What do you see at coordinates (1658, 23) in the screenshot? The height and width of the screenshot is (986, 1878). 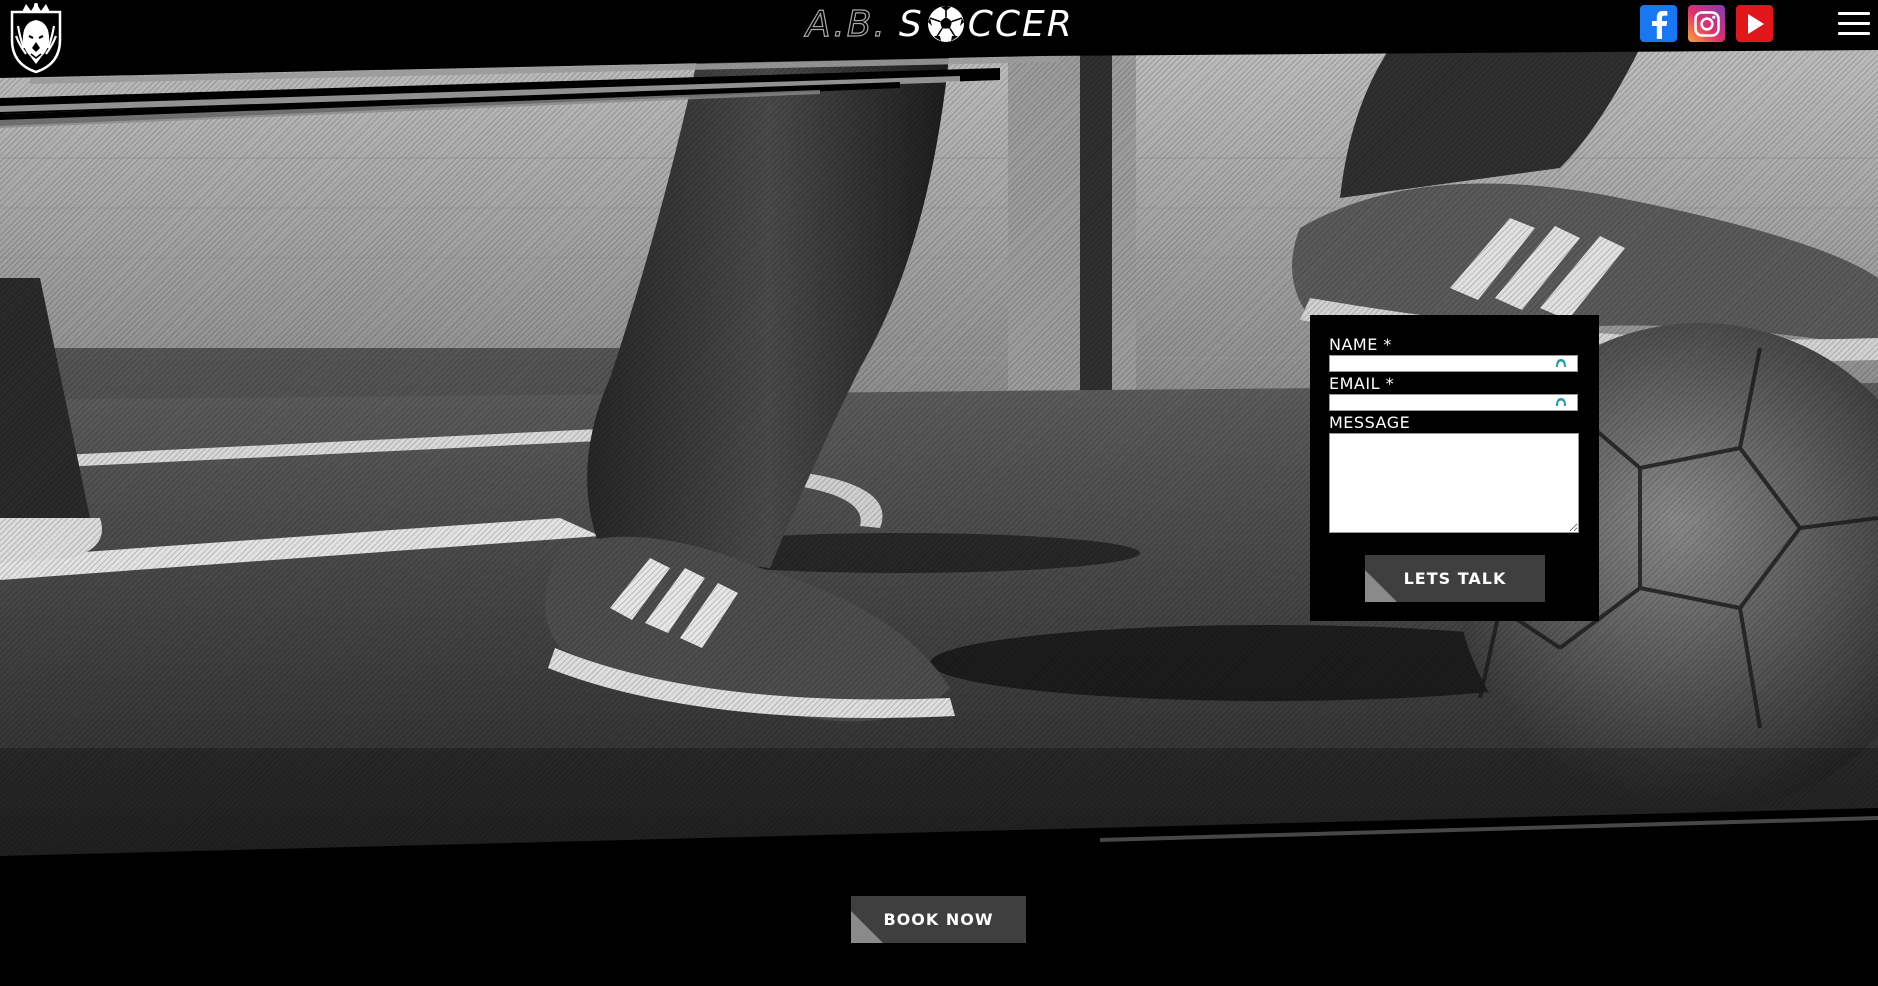 I see `facebook-icon` at bounding box center [1658, 23].